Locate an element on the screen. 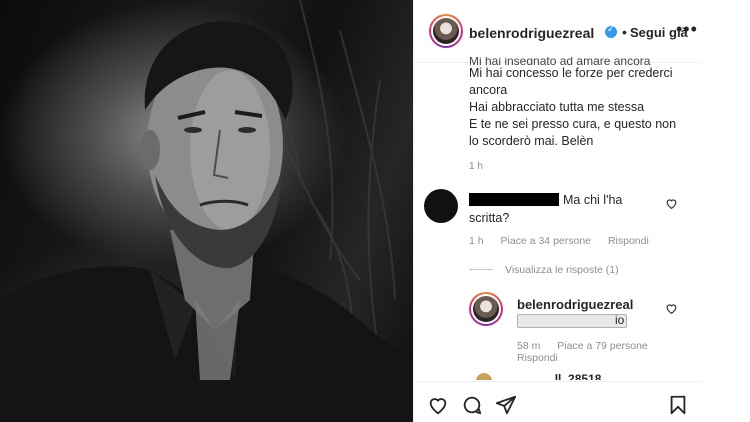 The width and height of the screenshot is (750, 422). comment-like-heart-icon is located at coordinates (671, 203).